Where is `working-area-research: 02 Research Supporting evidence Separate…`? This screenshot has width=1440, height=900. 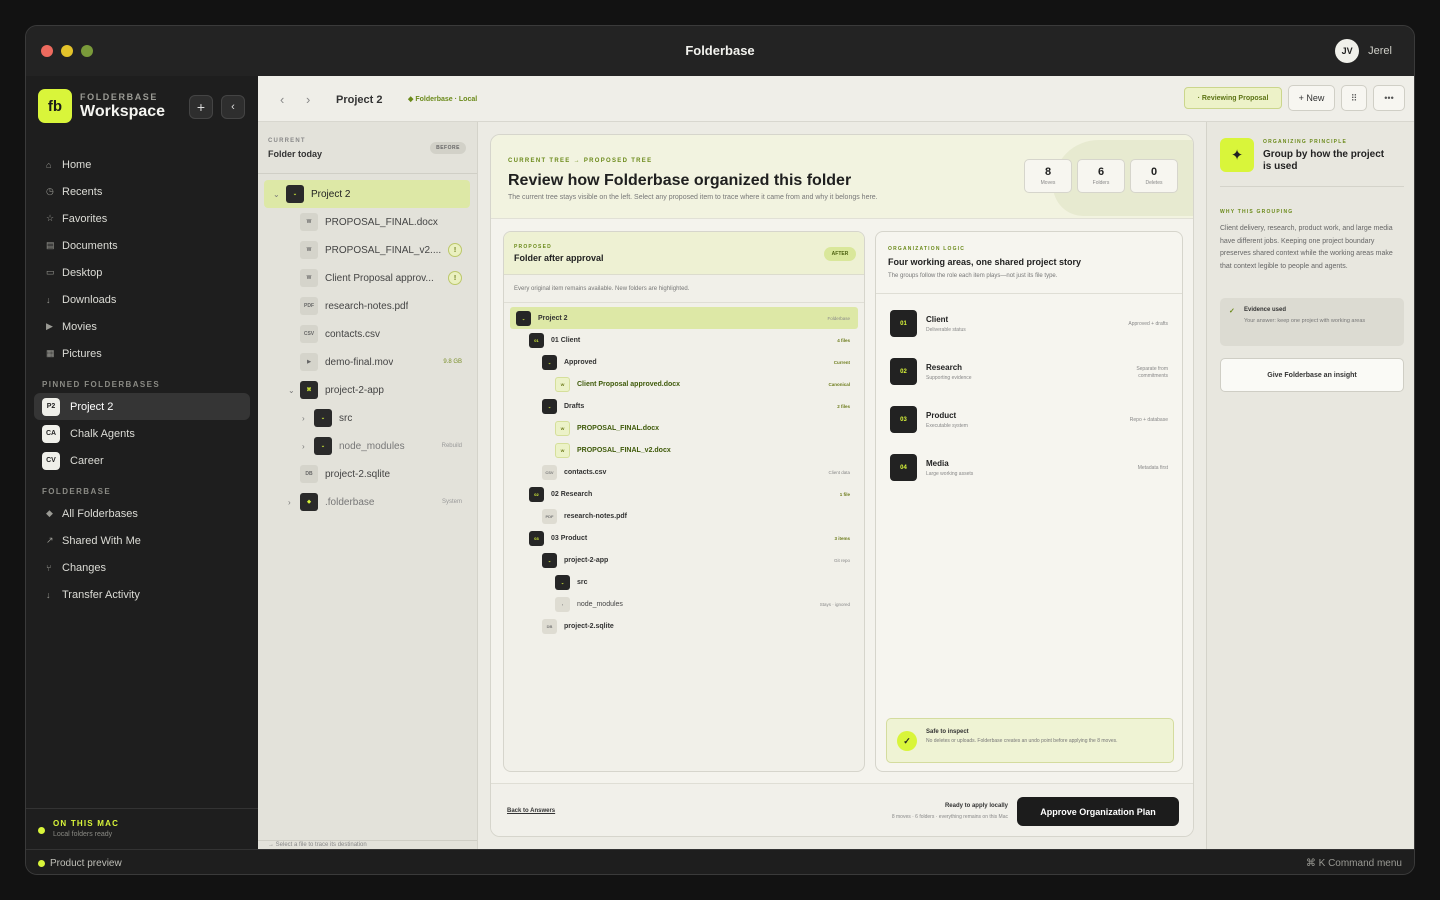 working-area-research: 02 Research Supporting evidence Separate… is located at coordinates (1030, 373).